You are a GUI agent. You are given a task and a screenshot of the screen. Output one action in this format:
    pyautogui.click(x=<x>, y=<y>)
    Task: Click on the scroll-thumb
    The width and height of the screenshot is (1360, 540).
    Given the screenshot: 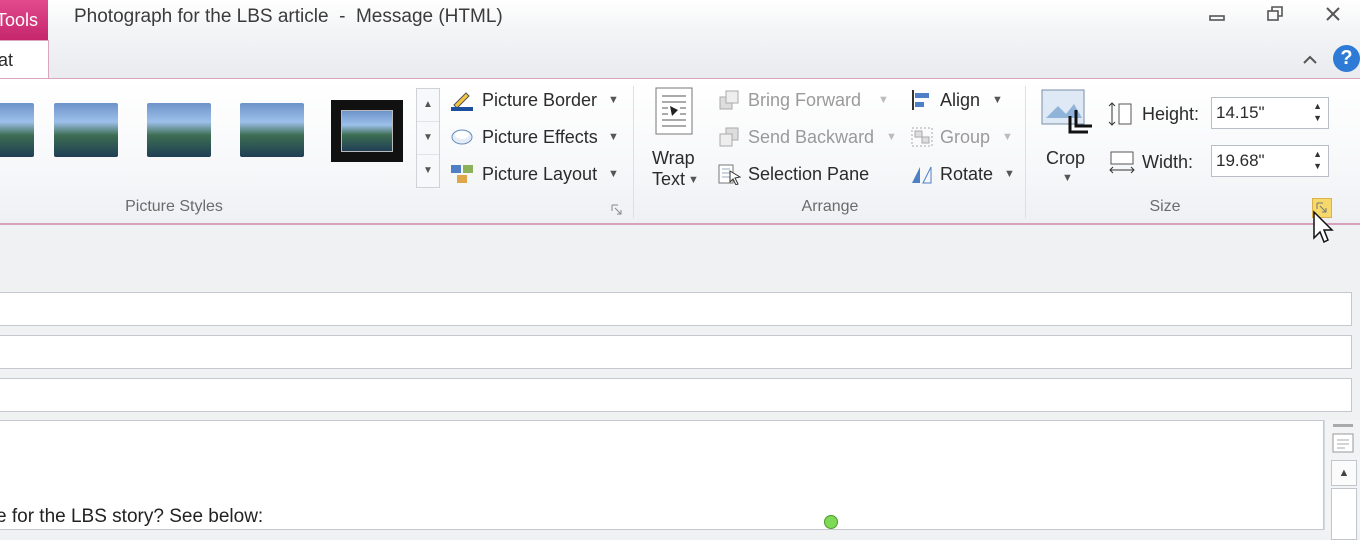 What is the action you would take?
    pyautogui.click(x=1344, y=514)
    